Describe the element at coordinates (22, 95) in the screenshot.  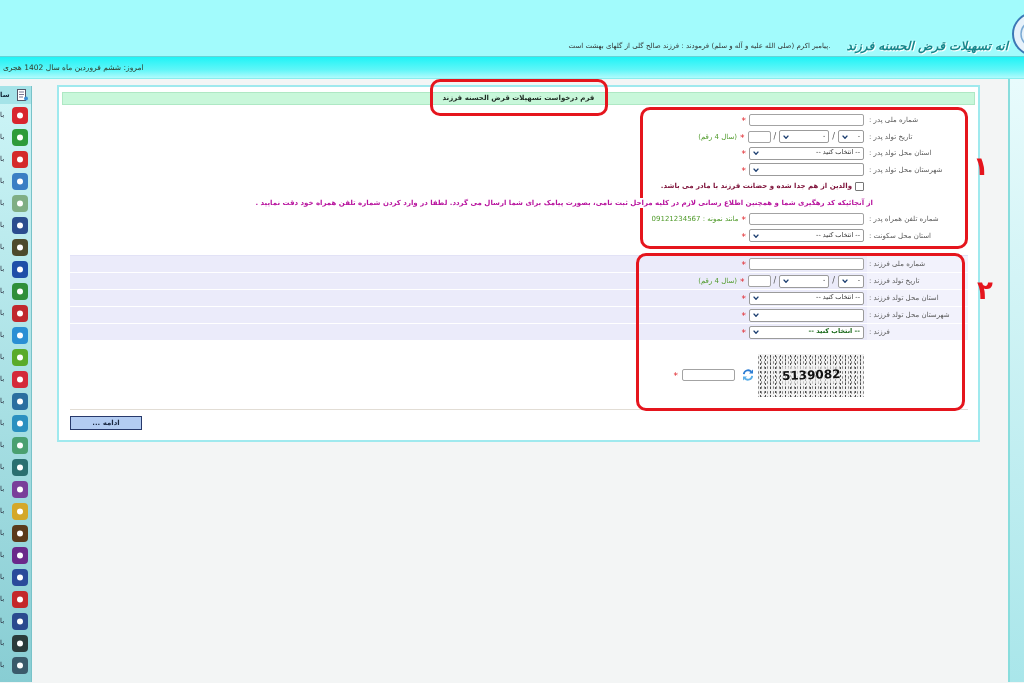
I see `document-icon` at that location.